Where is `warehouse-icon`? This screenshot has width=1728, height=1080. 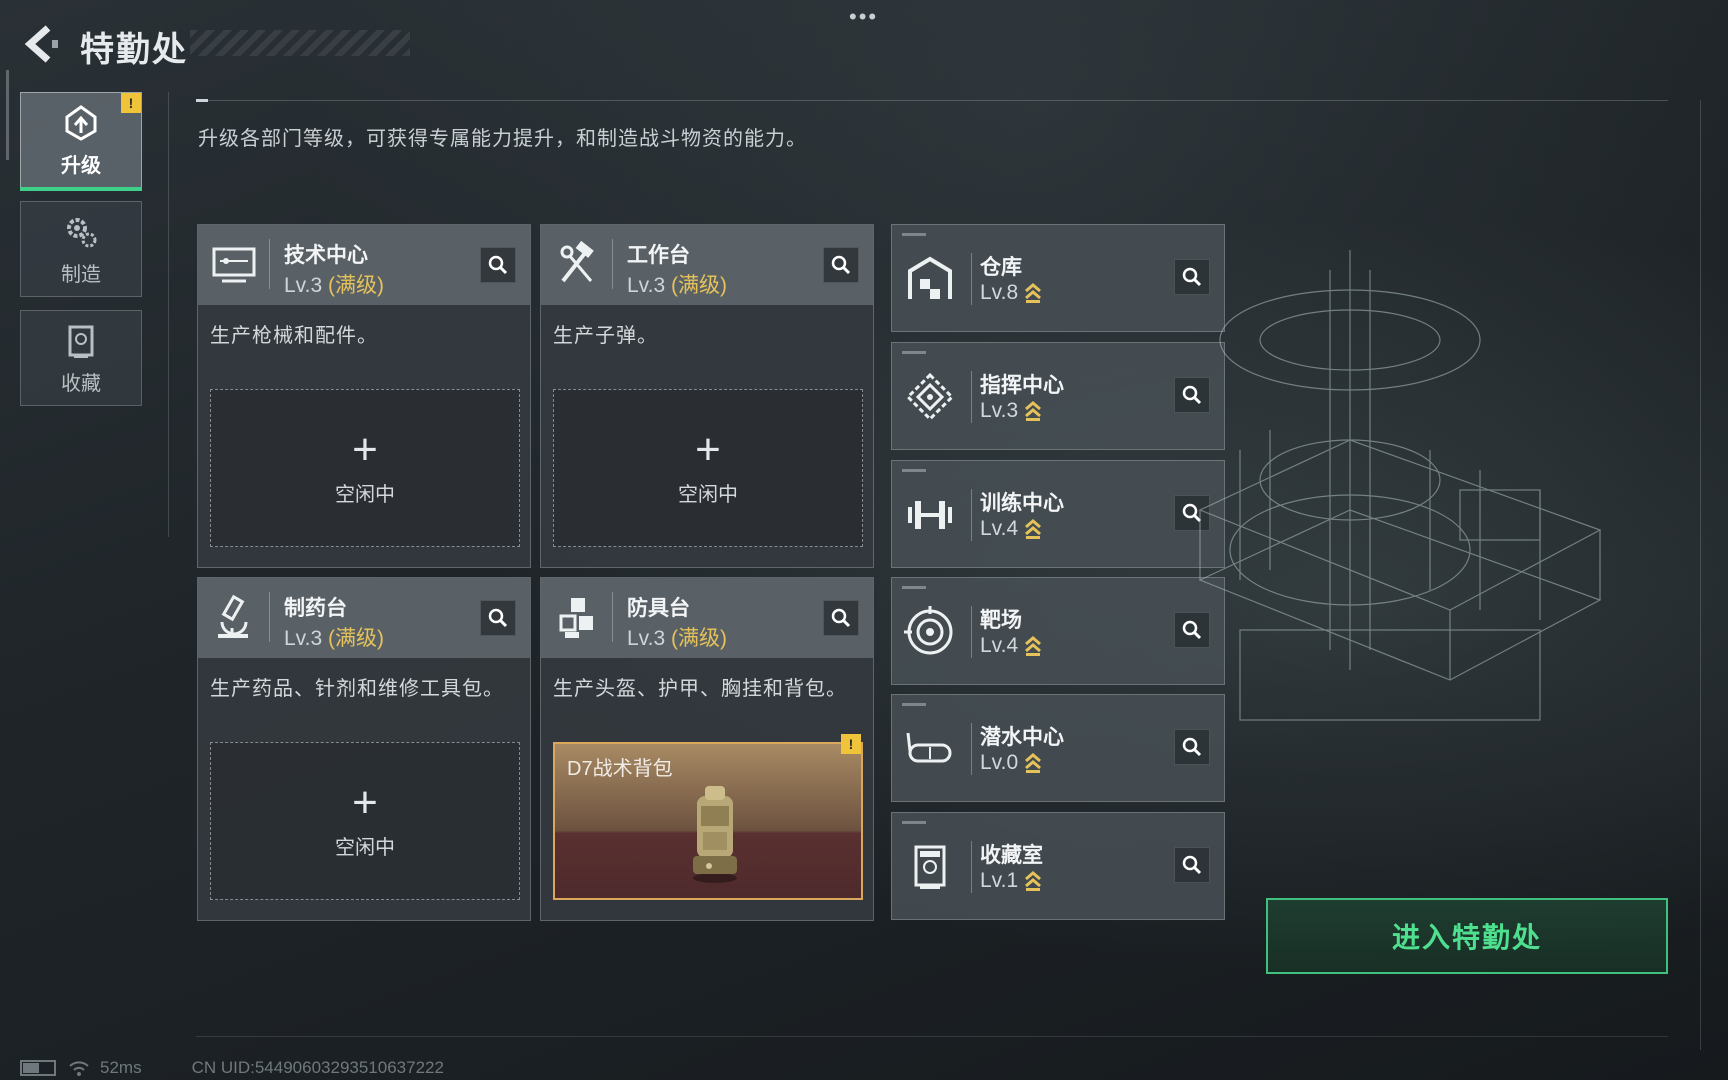
warehouse-icon is located at coordinates (930, 277).